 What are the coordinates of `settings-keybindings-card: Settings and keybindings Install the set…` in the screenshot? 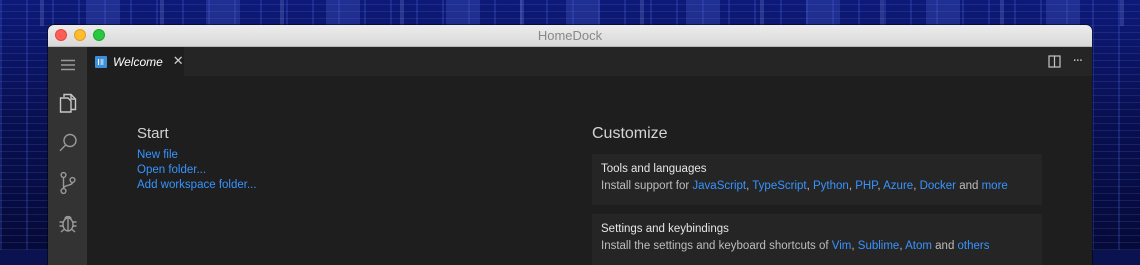 It's located at (817, 239).